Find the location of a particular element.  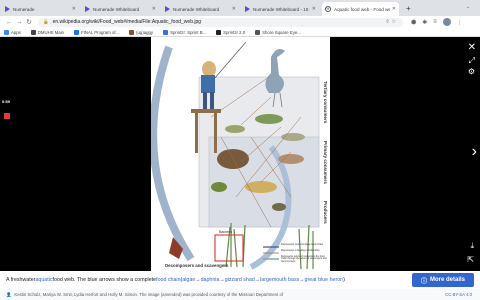

tab-numerade-whiteboard: Numerade Whiteboard ✕ is located at coordinates (120, 9).